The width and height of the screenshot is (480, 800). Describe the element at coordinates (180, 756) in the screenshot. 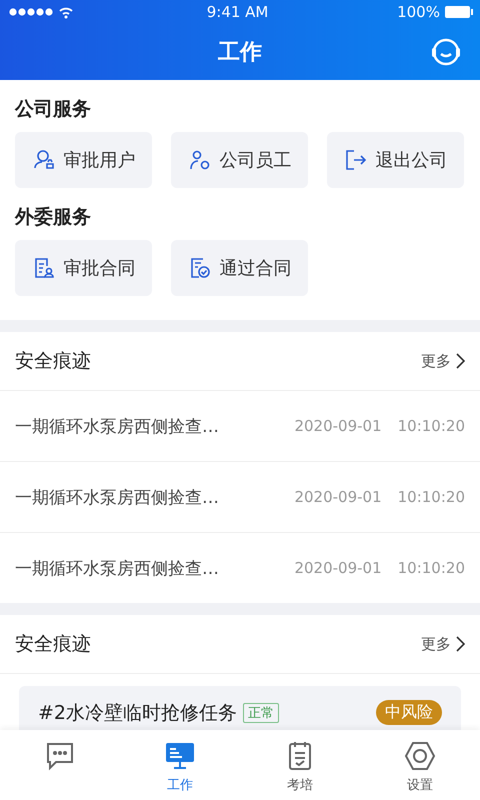

I see `monitor-icon` at that location.